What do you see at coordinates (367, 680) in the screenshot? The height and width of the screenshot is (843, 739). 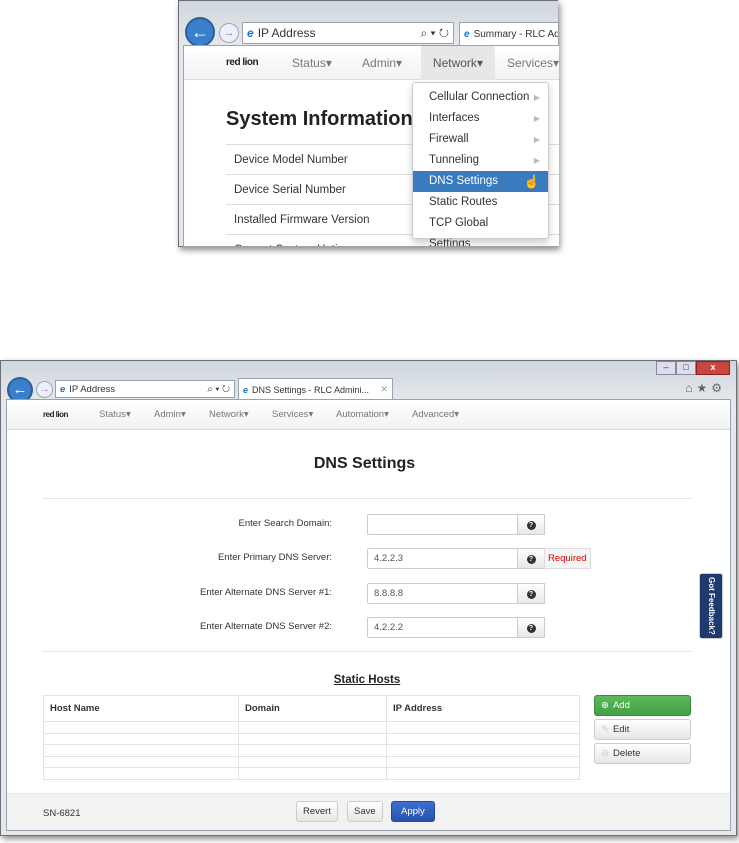 I see `static-hosts-title: Static Hosts` at bounding box center [367, 680].